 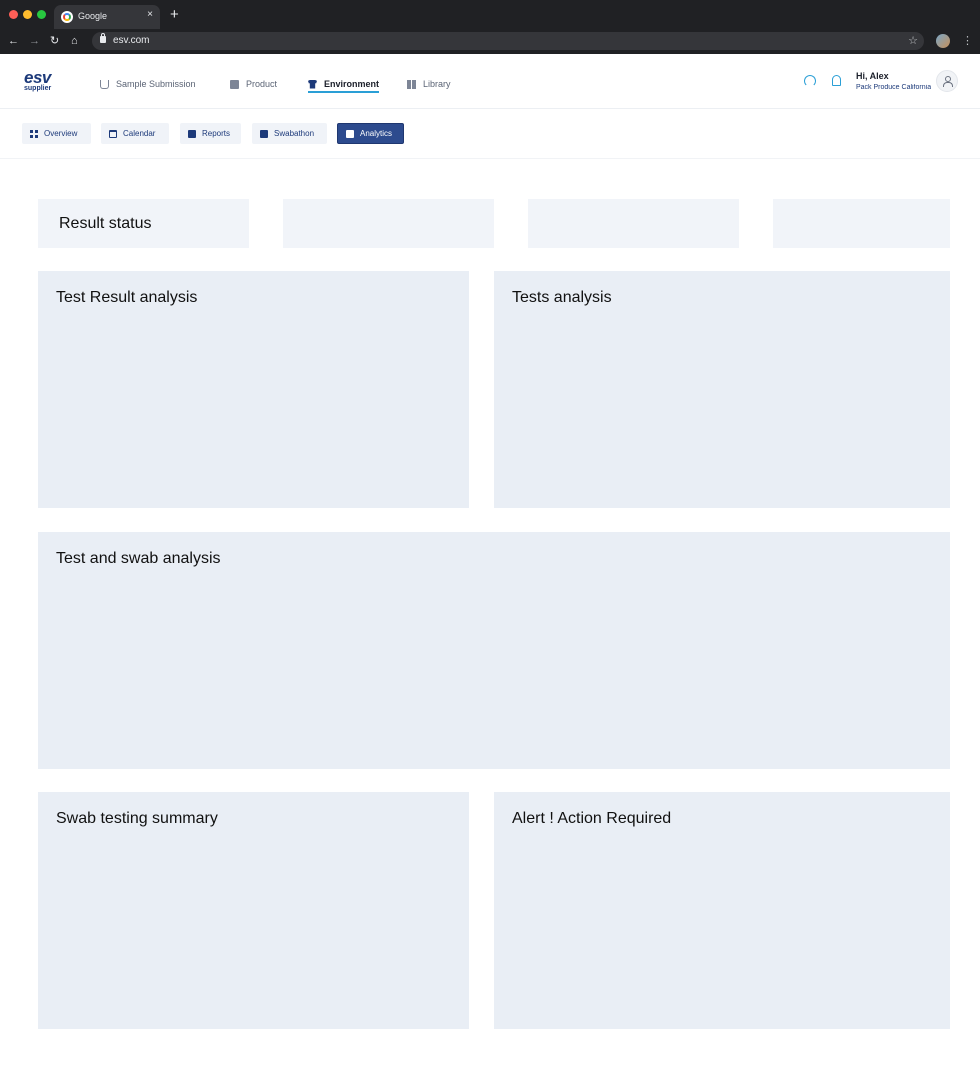 I want to click on tab-close-icon: ×, so click(x=150, y=14).